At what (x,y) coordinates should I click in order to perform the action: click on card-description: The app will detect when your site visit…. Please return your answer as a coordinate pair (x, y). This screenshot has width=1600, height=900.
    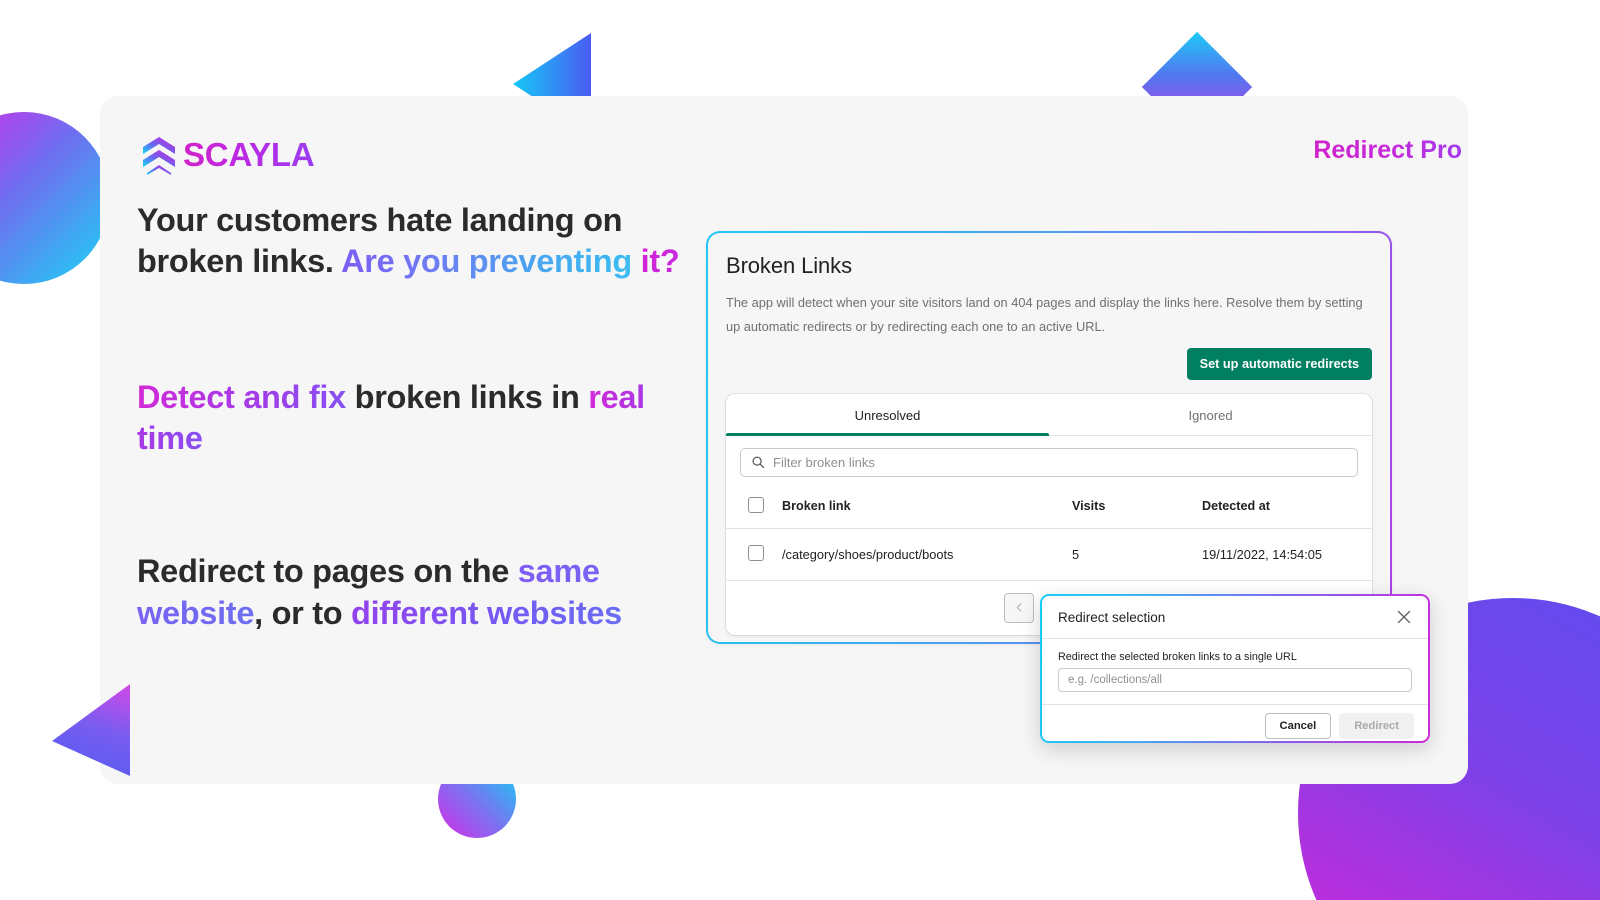
    Looking at the image, I should click on (1044, 315).